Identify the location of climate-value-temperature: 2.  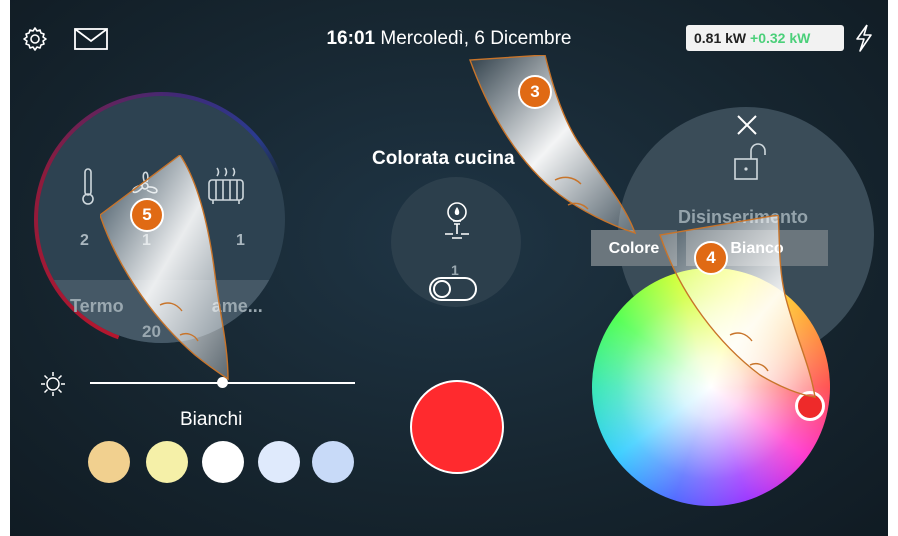
(84, 240).